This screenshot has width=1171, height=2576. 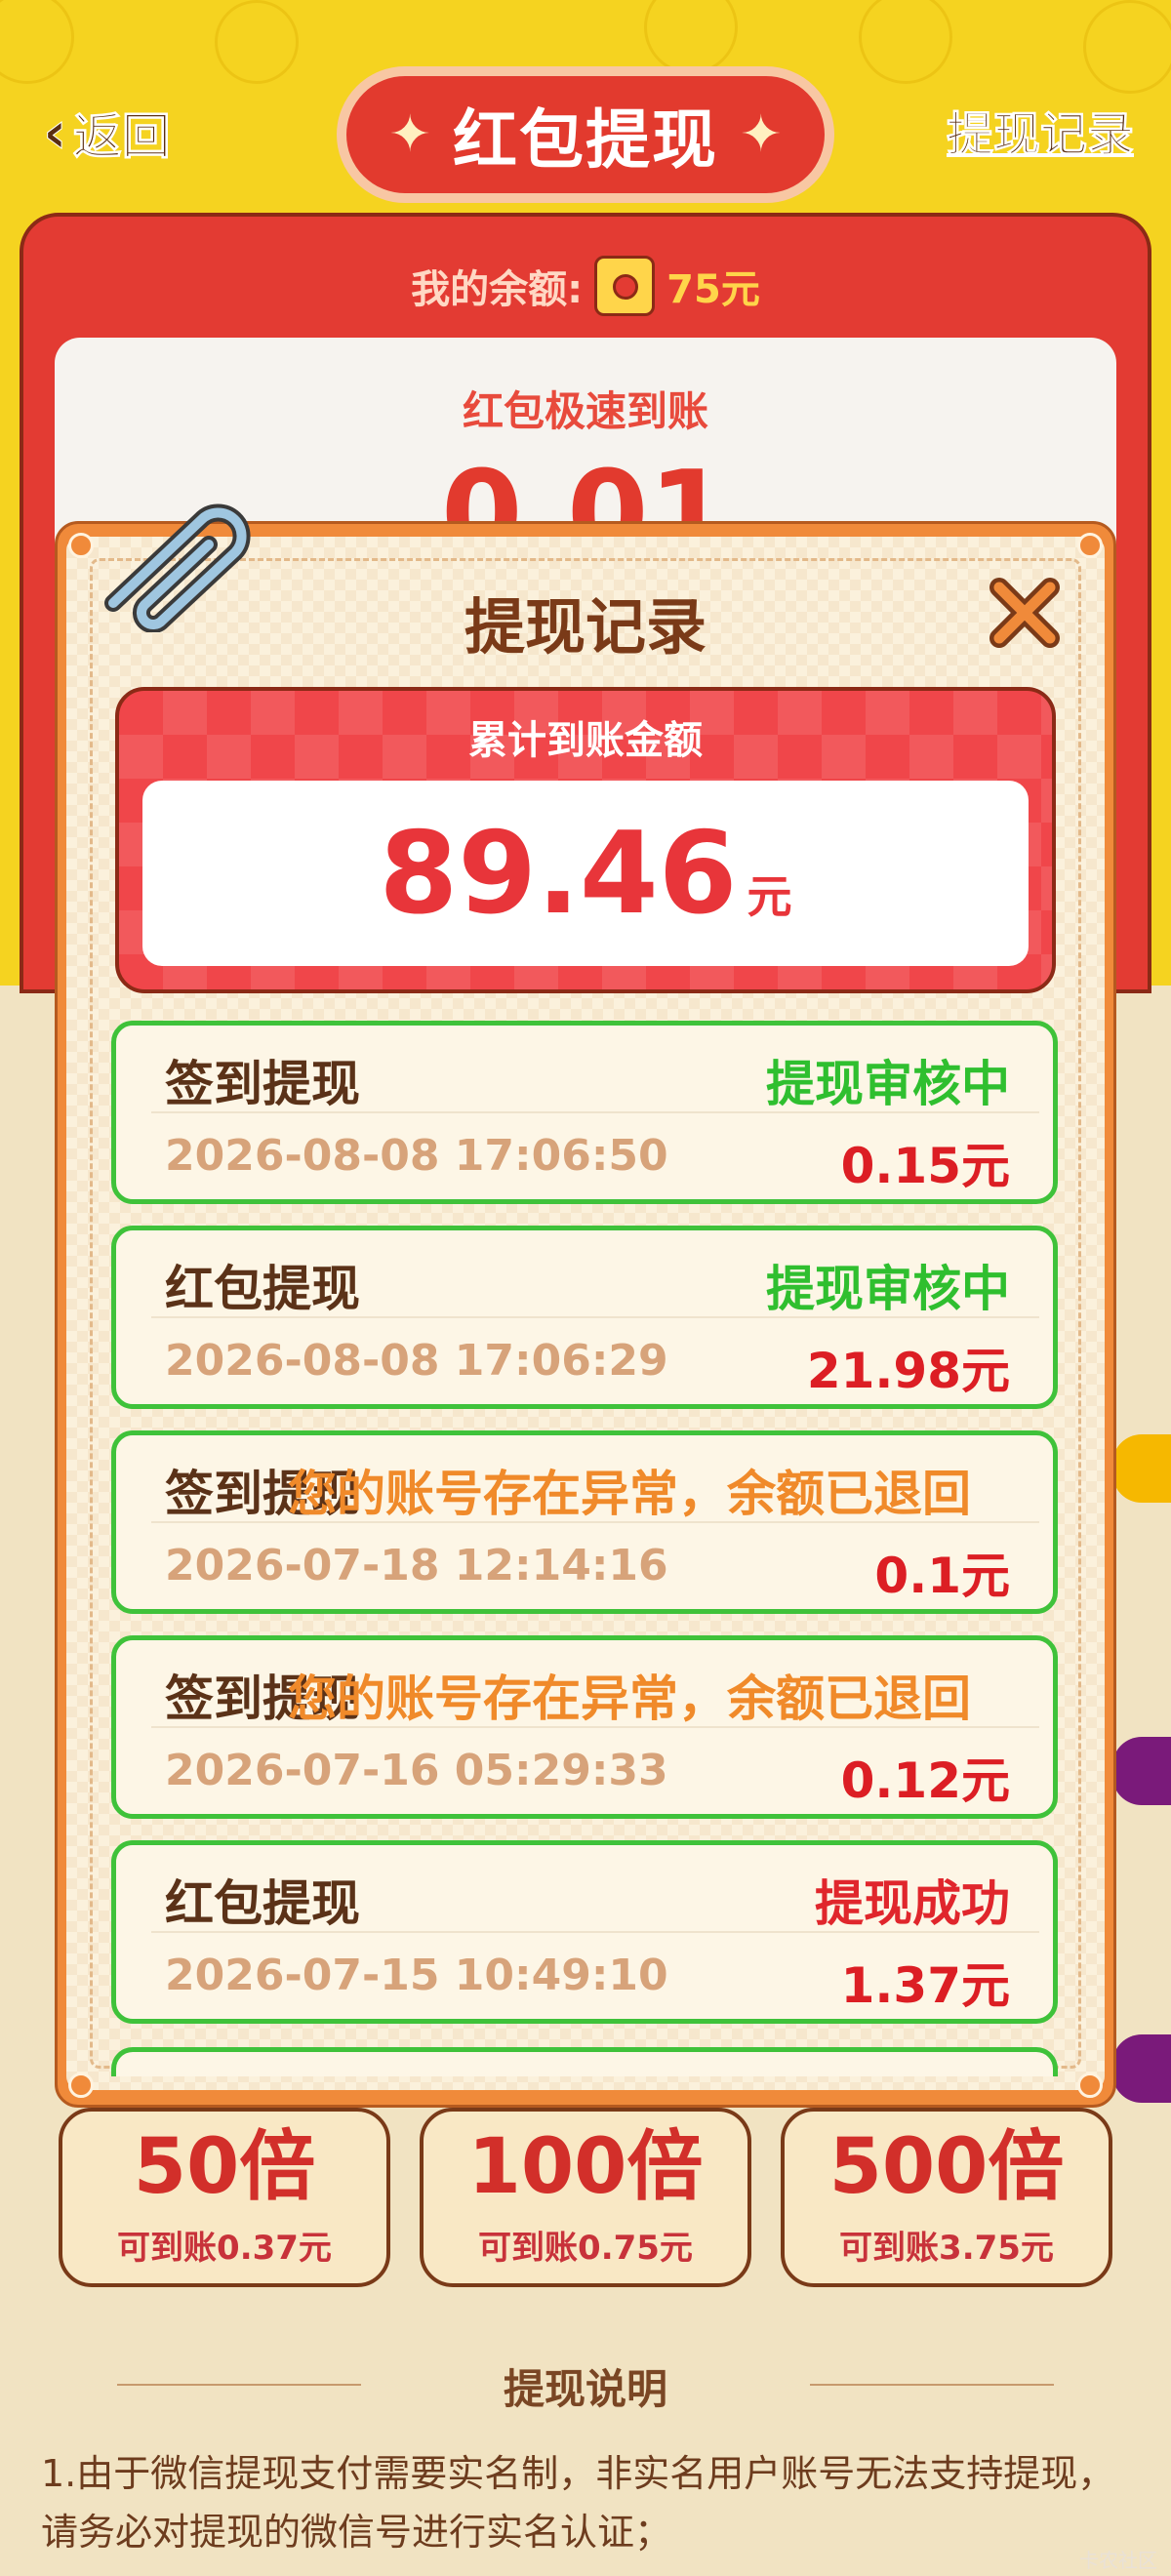 What do you see at coordinates (497, 289) in the screenshot?
I see `balance-label: 我的余额:` at bounding box center [497, 289].